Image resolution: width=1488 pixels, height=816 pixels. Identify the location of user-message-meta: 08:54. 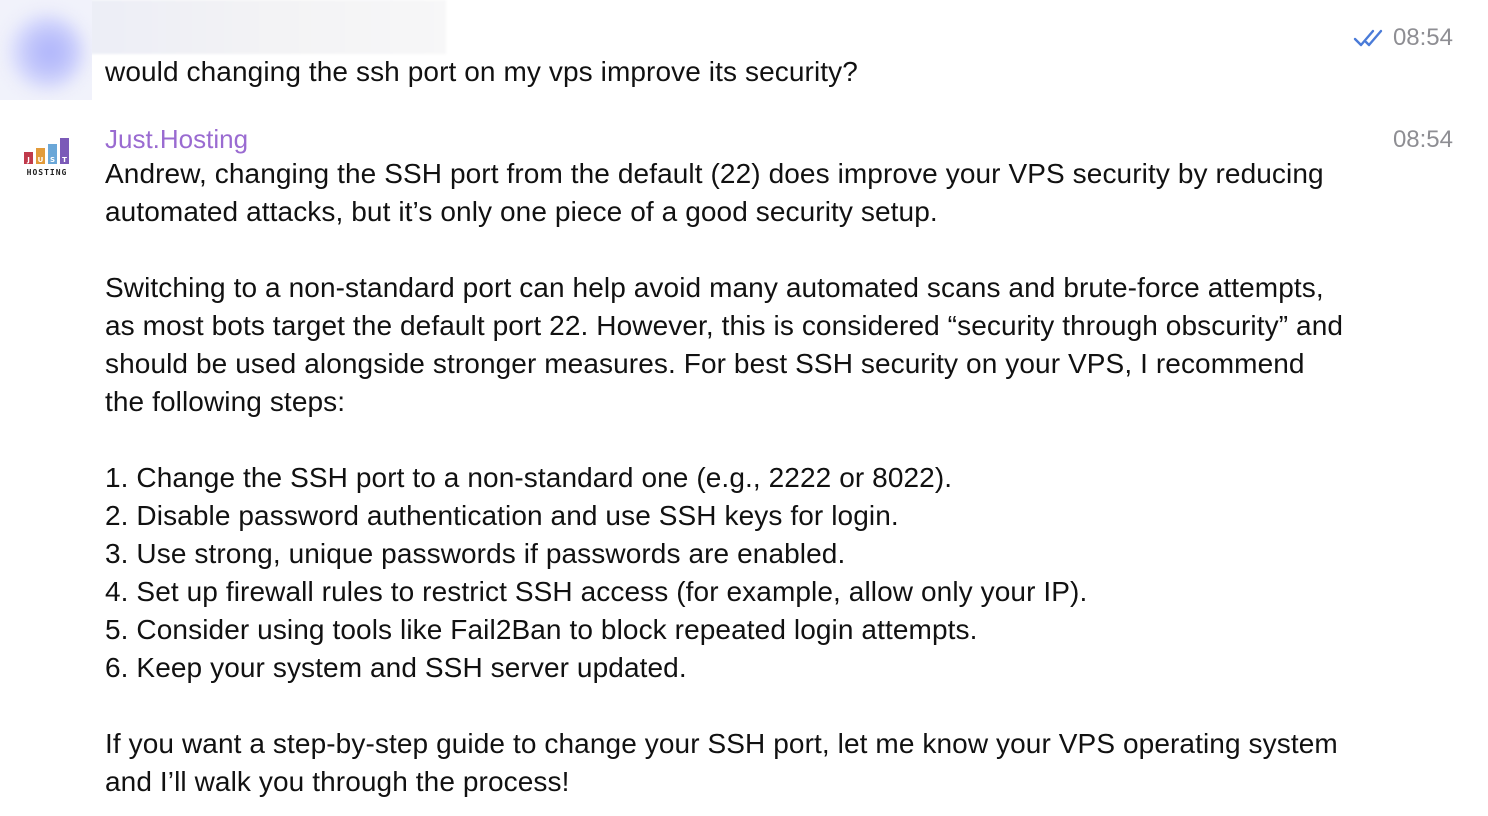
(1403, 38).